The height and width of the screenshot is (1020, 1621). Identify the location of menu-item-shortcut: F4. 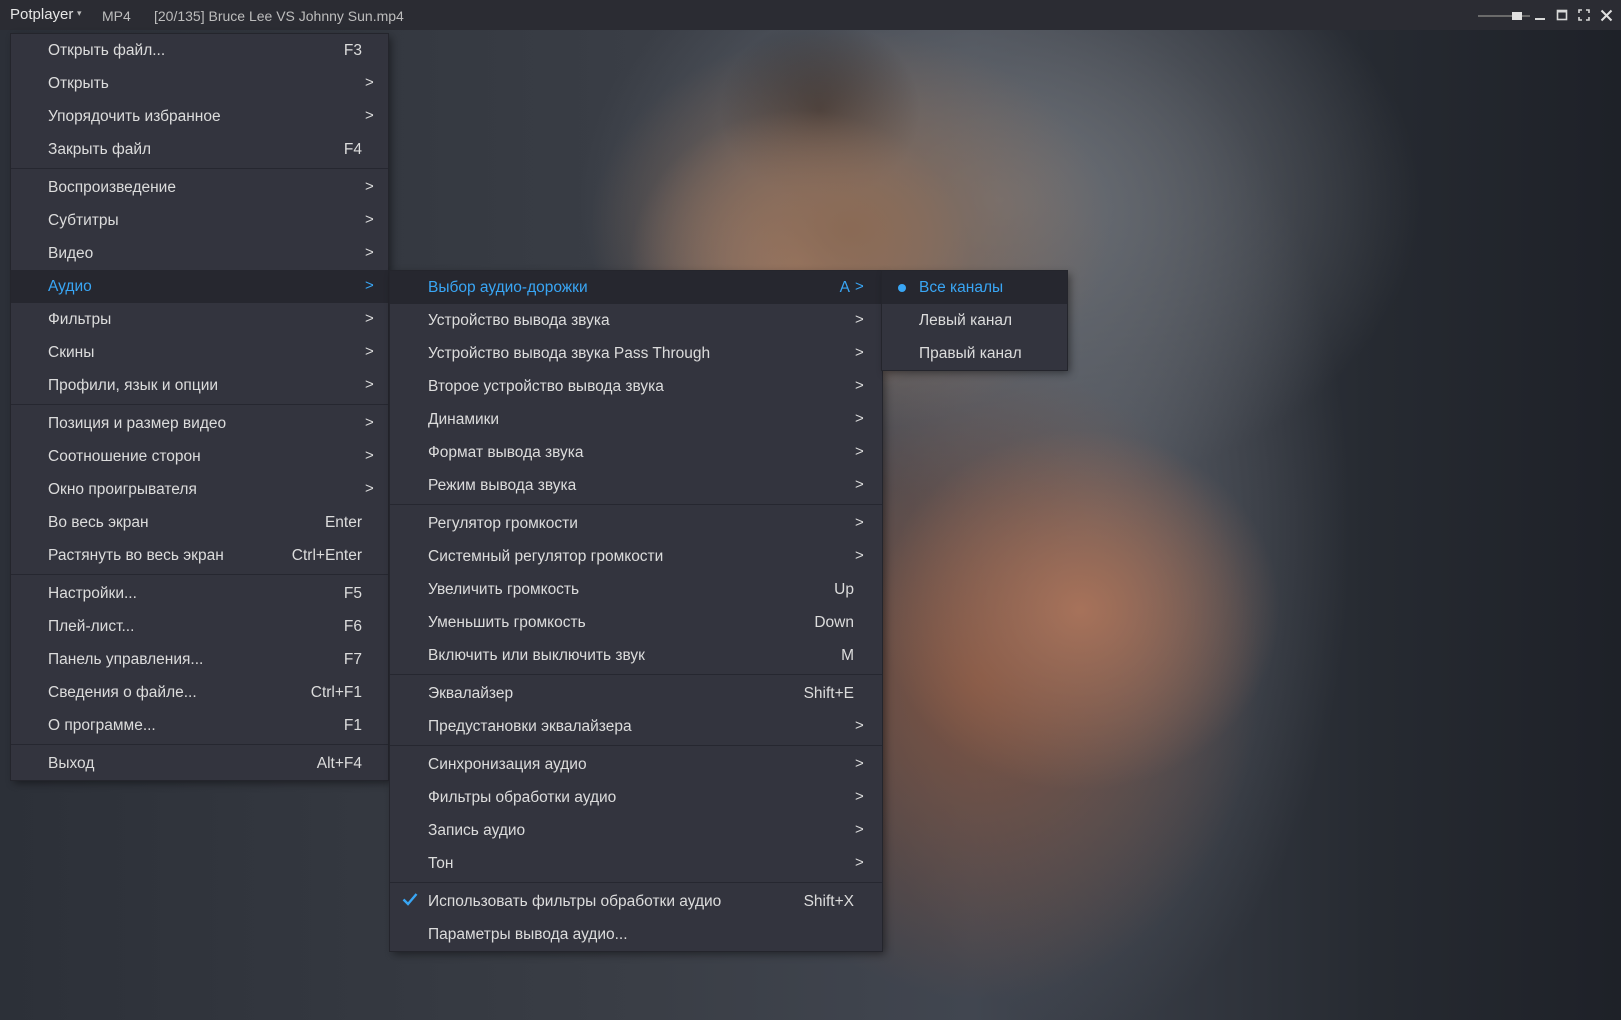
(352, 149).